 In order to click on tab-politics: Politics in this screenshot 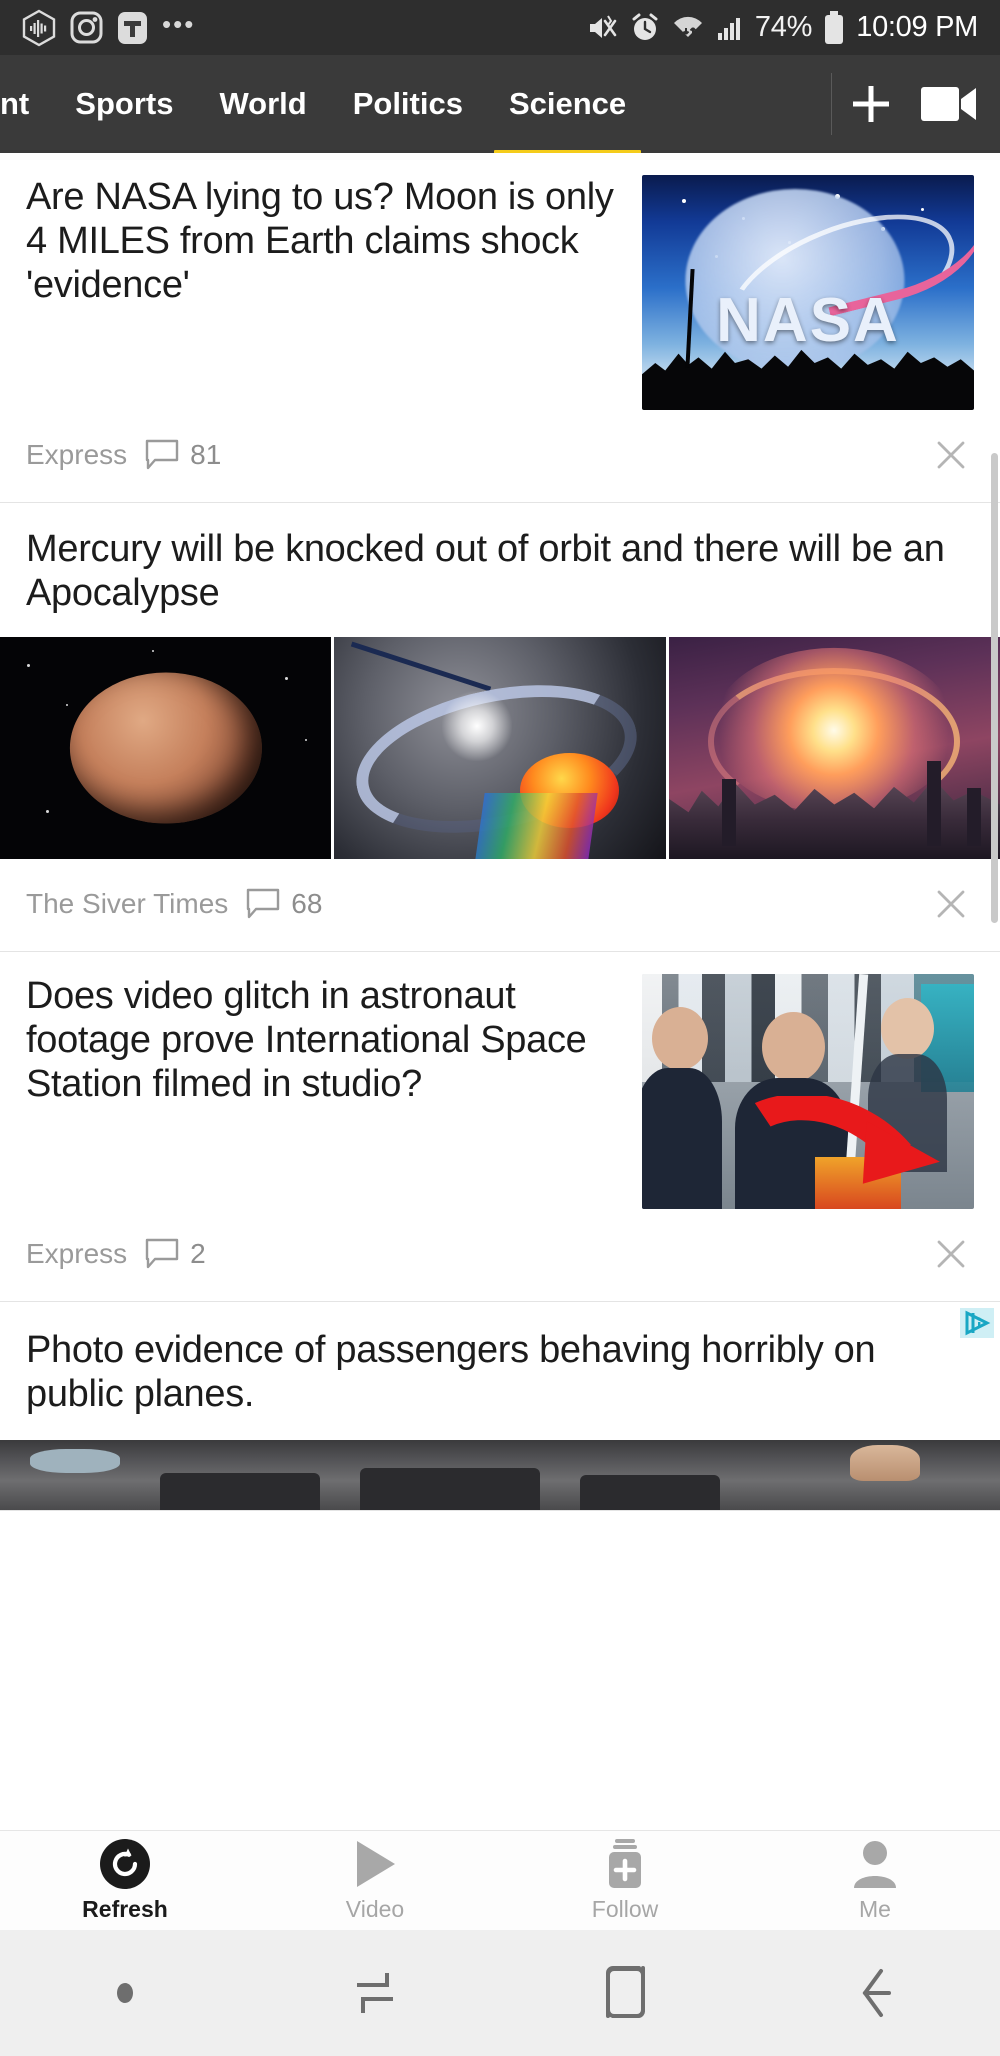, I will do `click(408, 104)`.